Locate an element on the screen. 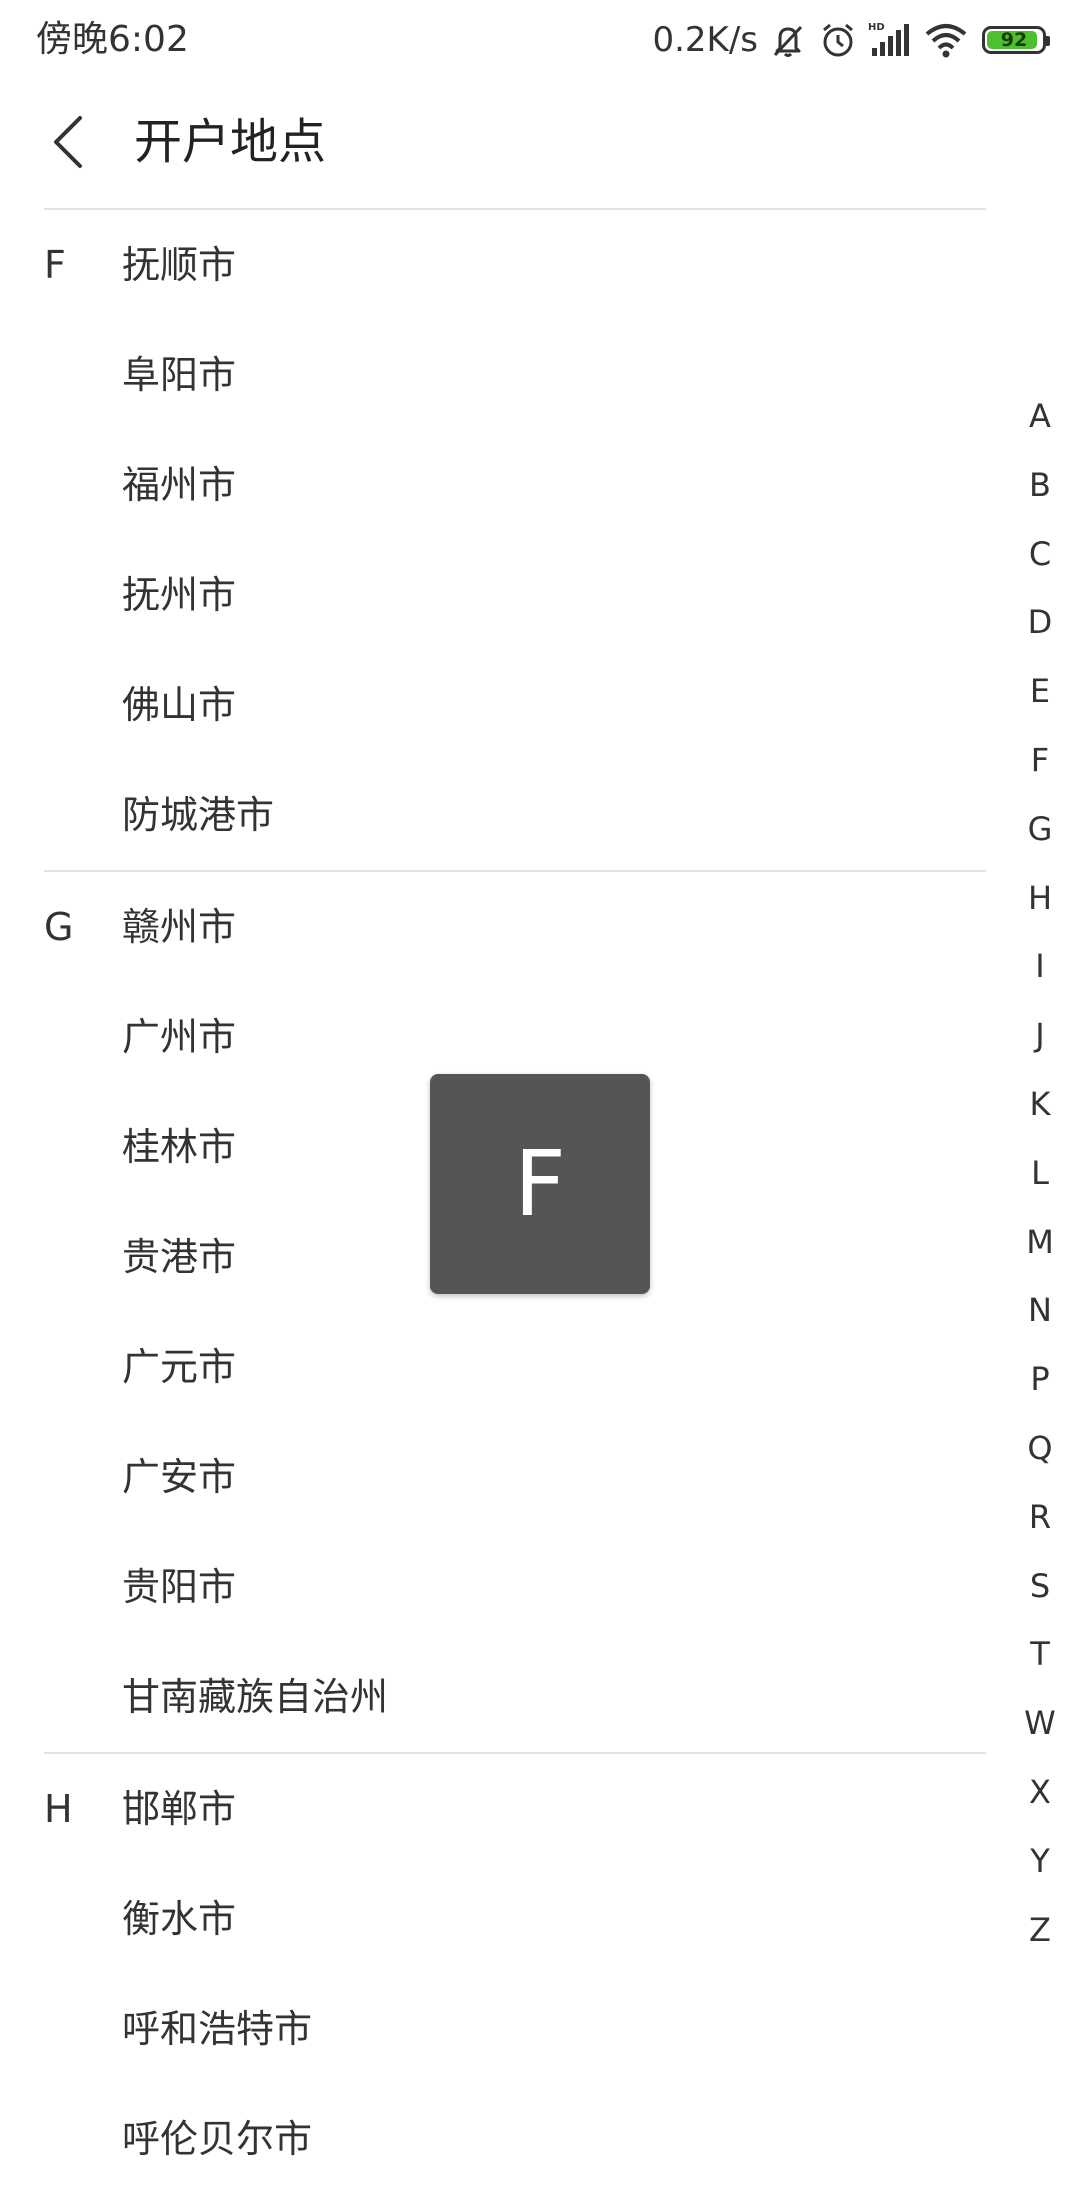  alphabet-index-bar: ABCDEFGHIJKLMNPQRSTWXYZ is located at coordinates (1040, 1173).